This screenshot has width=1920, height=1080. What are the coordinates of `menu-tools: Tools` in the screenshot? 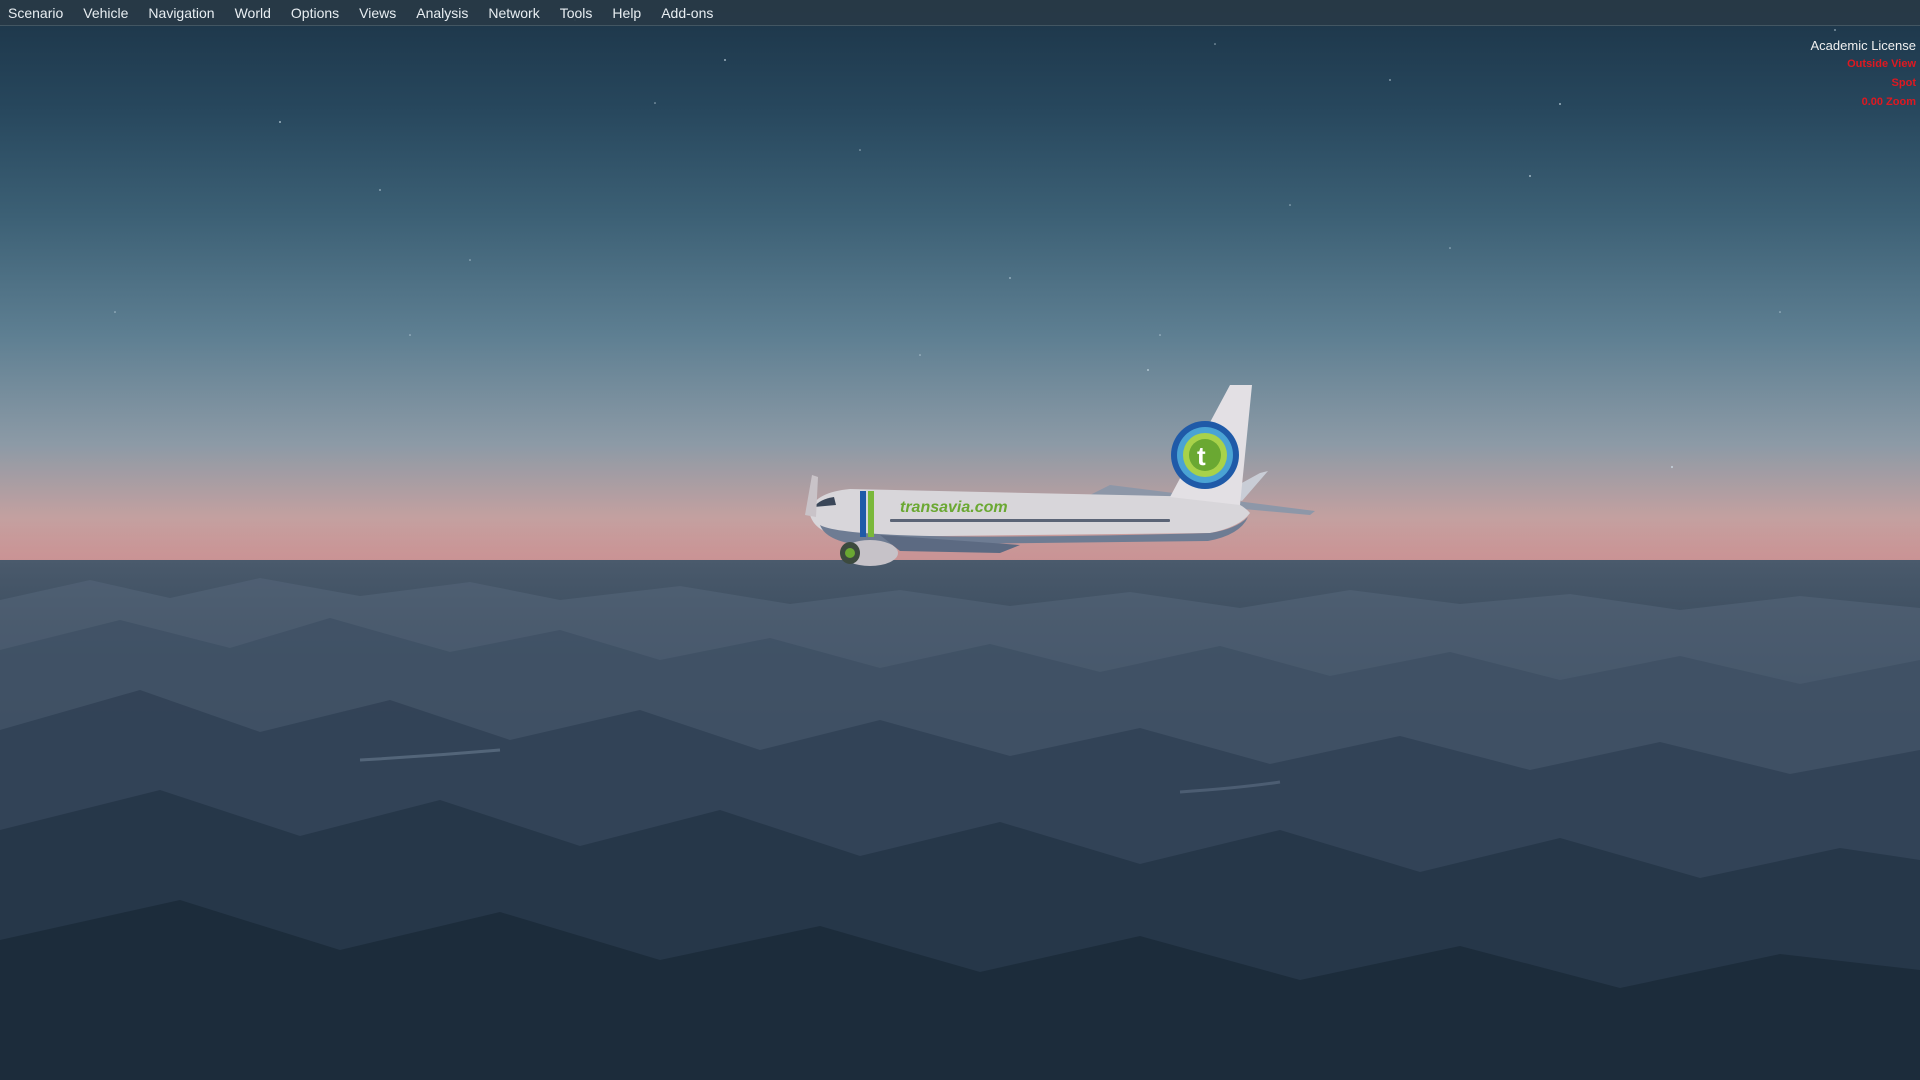 It's located at (576, 13).